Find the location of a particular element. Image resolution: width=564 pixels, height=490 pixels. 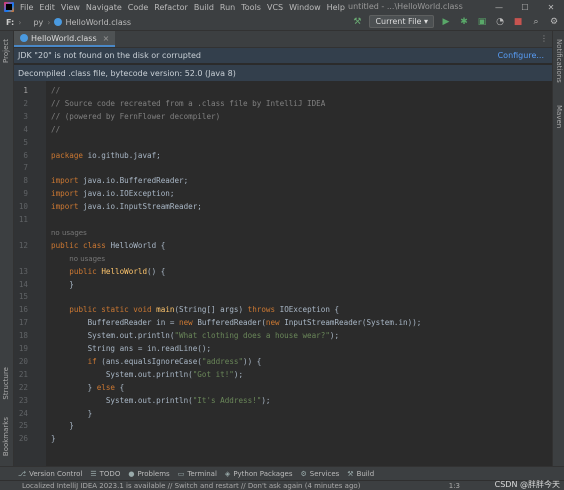

code-line: 24 } is located at coordinates (283, 414).